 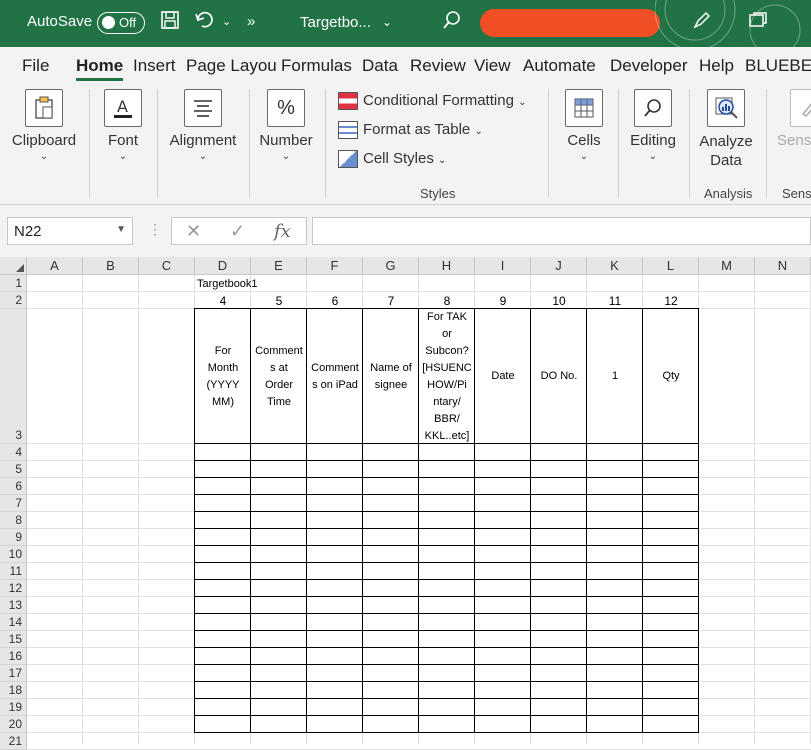 I want to click on cell-d1: Targetbook1, so click(x=227, y=283).